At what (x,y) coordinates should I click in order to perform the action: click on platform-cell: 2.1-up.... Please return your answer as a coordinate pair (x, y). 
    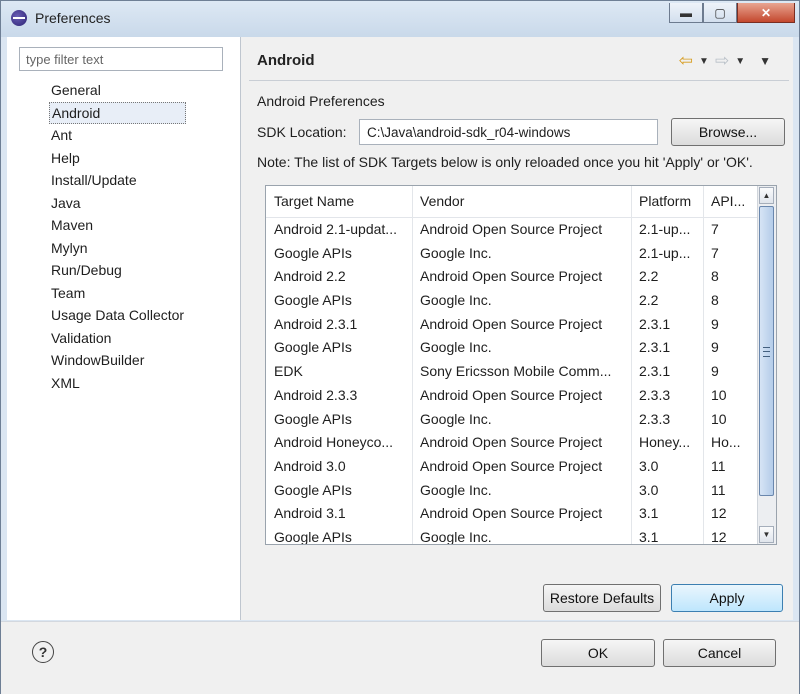
    Looking at the image, I should click on (665, 229).